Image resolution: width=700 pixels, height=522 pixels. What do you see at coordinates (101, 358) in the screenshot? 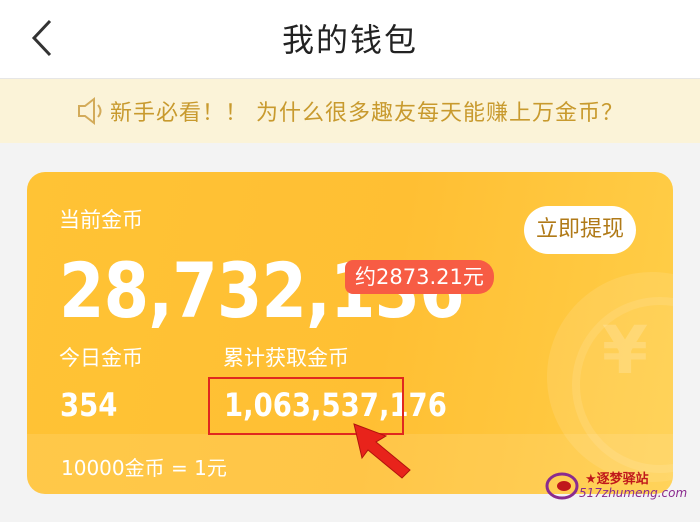
I see `today-coins-label: 今日金币` at bounding box center [101, 358].